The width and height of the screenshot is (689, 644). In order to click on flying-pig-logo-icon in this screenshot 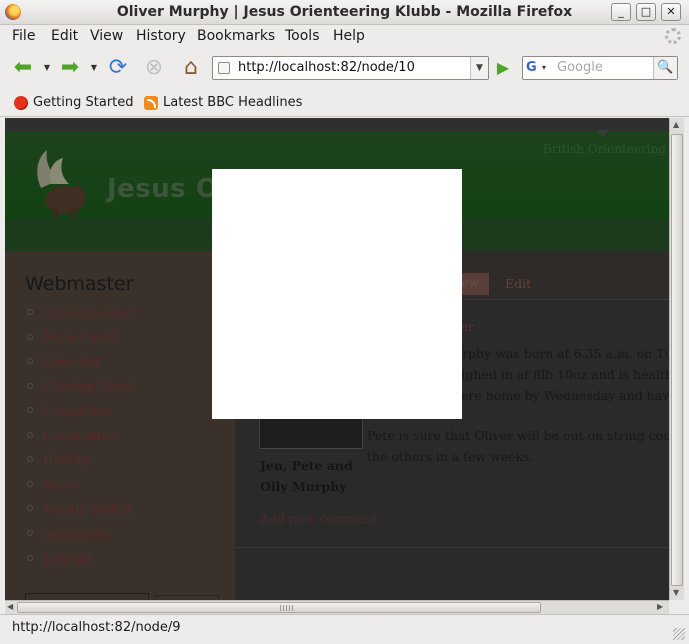, I will do `click(60, 186)`.